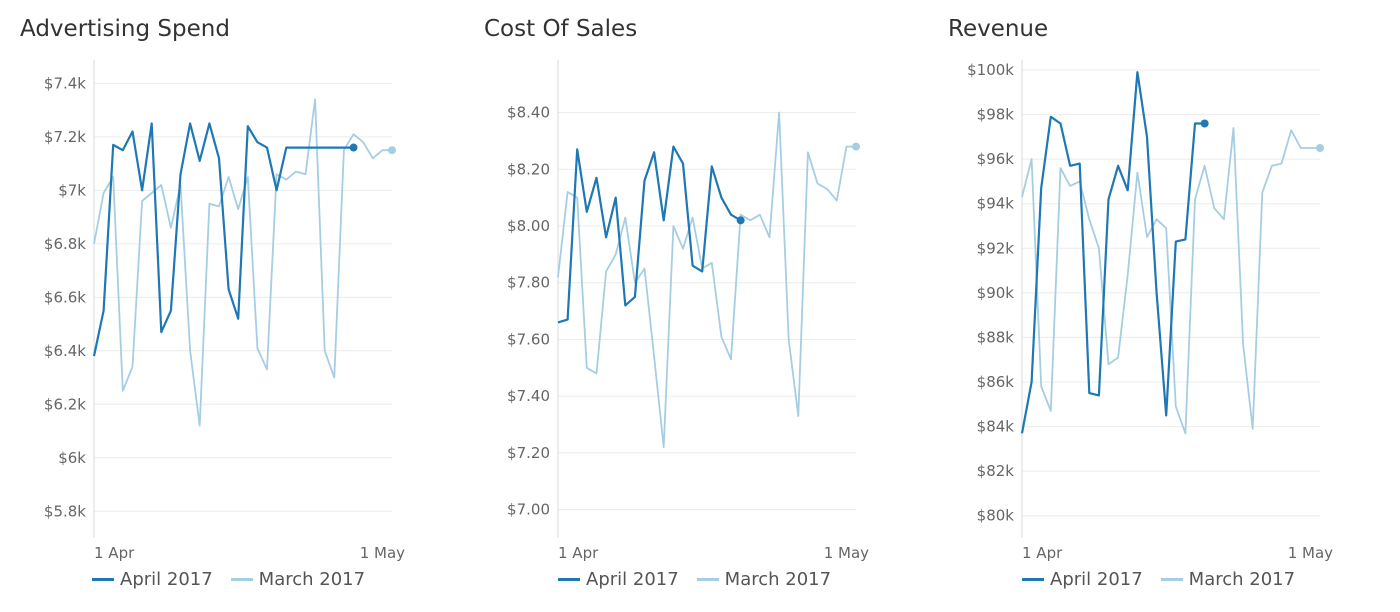 This screenshot has height=612, width=1400. I want to click on y-tick-label: $7.40, so click(528, 396).